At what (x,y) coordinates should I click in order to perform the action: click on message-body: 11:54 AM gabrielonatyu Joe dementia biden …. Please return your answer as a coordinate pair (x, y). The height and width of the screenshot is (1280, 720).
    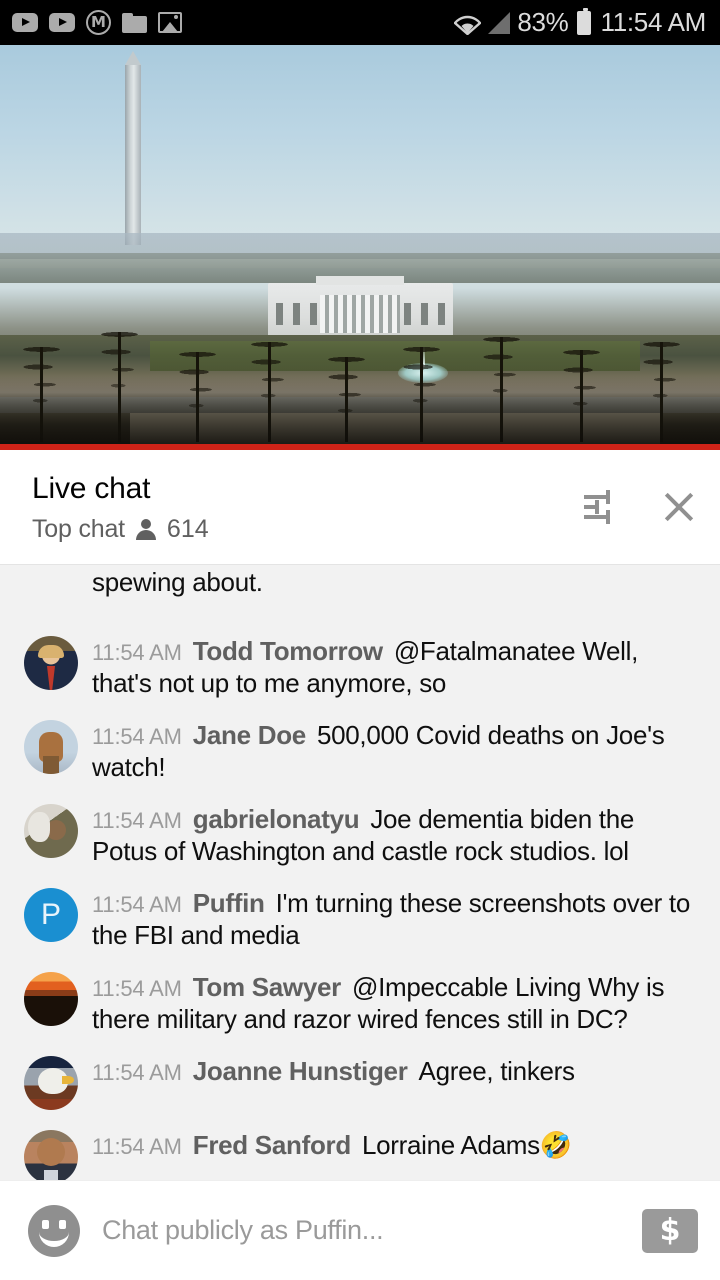
    Looking at the image, I should click on (391, 835).